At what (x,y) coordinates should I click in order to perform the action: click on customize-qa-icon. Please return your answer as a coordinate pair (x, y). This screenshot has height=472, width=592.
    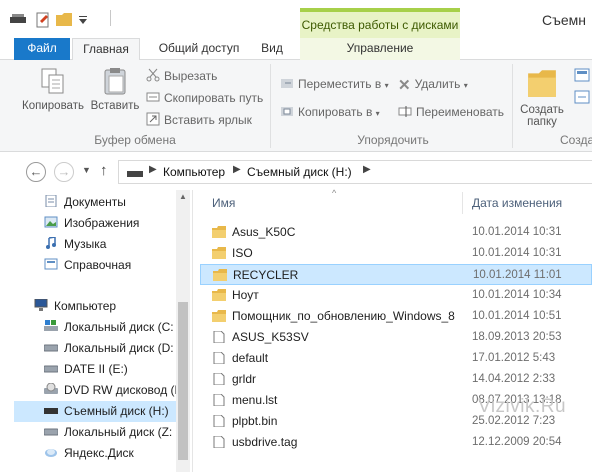
    Looking at the image, I should click on (83, 20).